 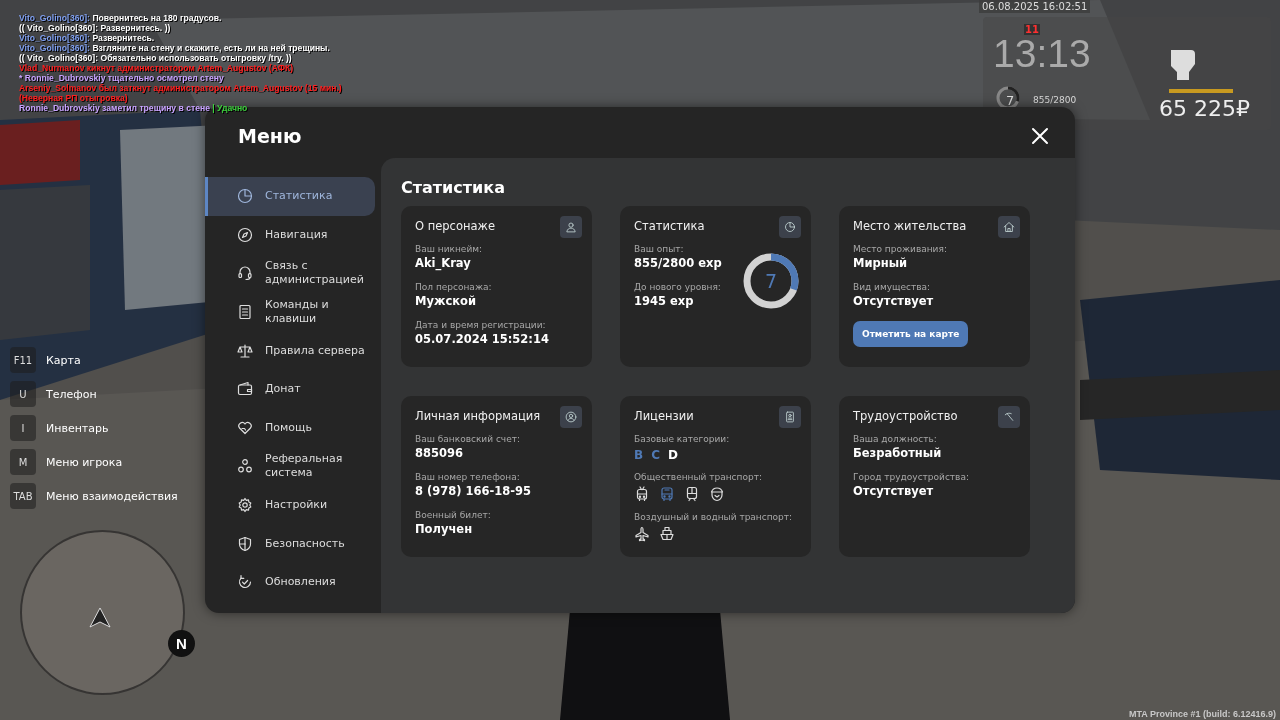 What do you see at coordinates (270, 135) in the screenshot?
I see `menu-title: Меню` at bounding box center [270, 135].